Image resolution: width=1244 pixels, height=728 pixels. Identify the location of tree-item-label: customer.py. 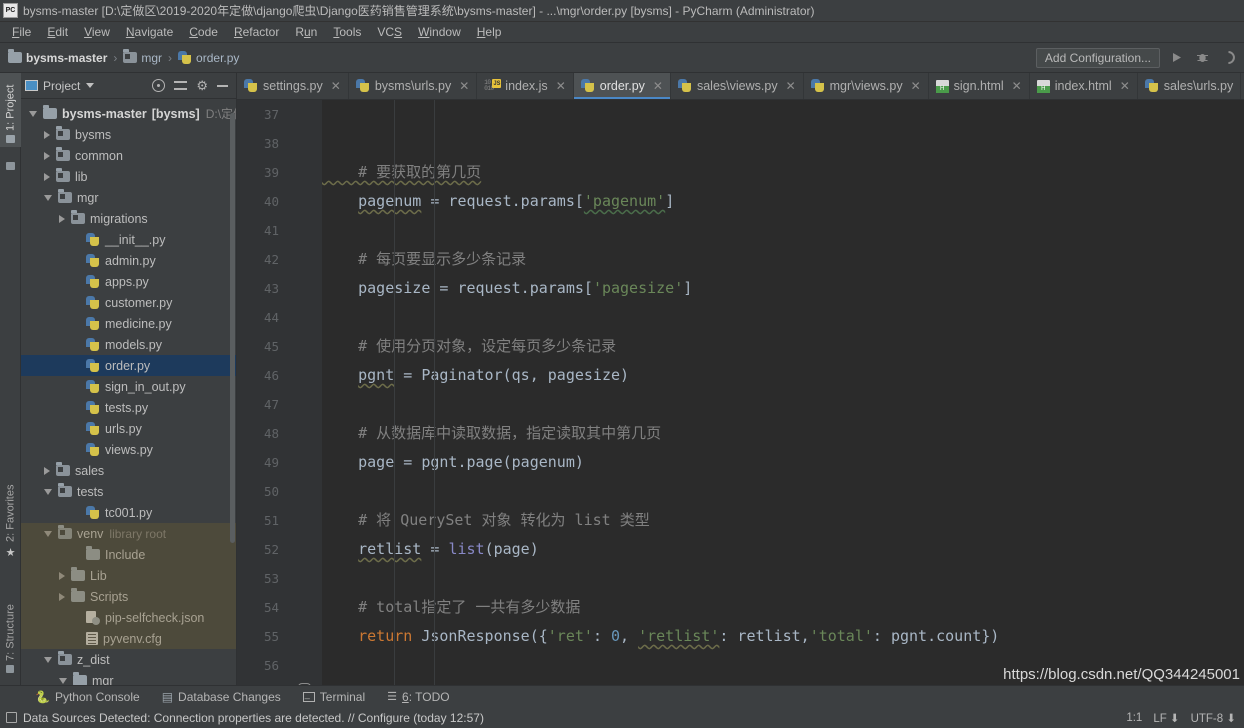
(139, 302).